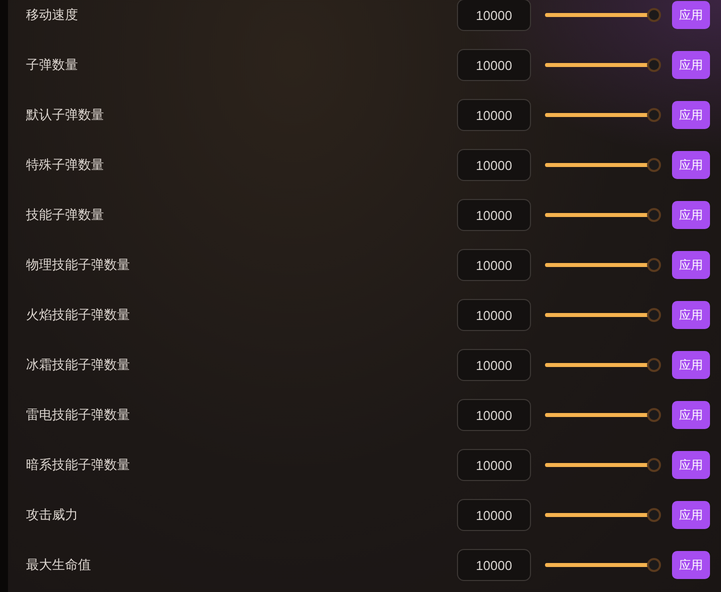  What do you see at coordinates (78, 315) in the screenshot?
I see `setting-label: 火焰技能子弹数量` at bounding box center [78, 315].